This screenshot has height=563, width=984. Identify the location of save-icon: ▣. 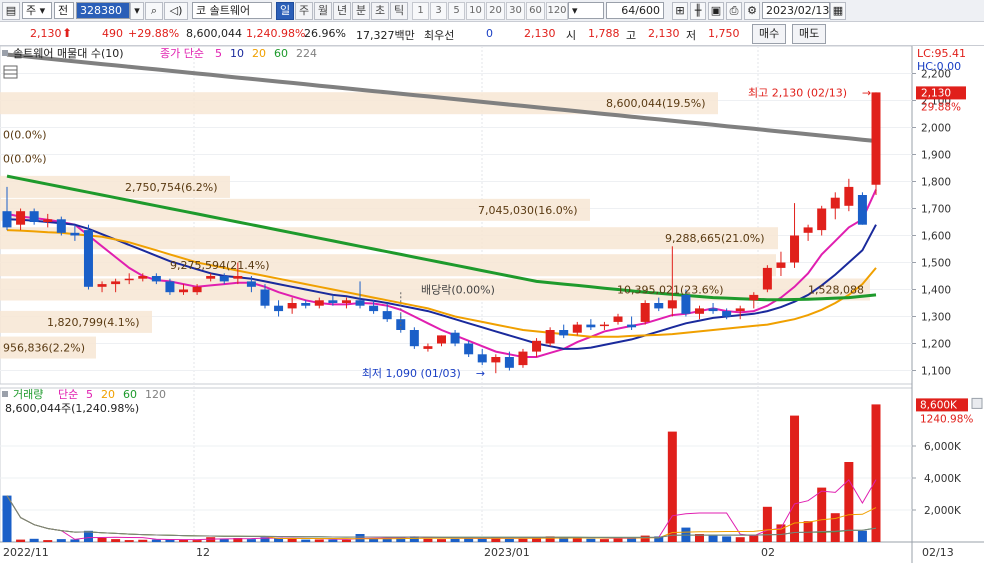
(716, 11).